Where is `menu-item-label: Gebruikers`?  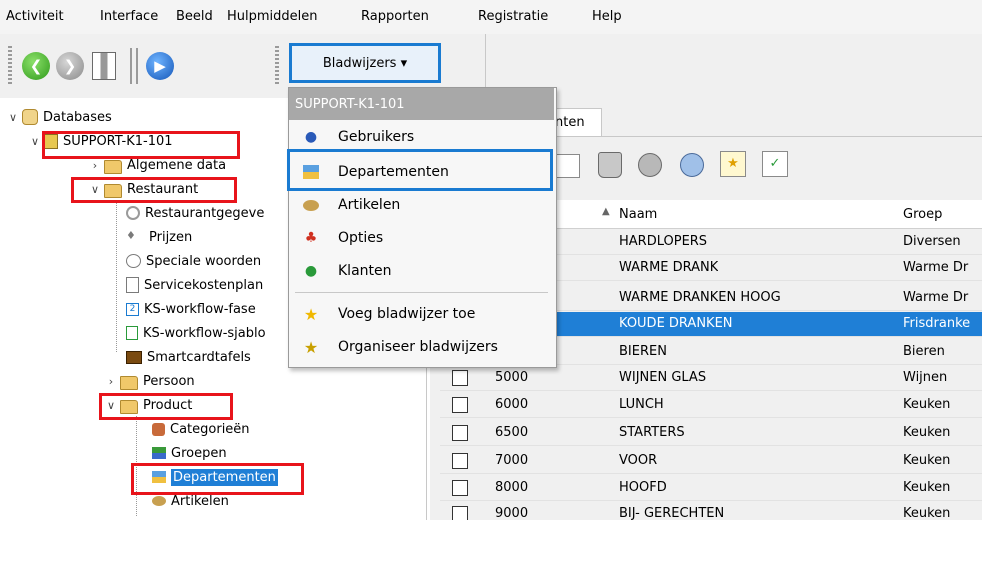
menu-item-label: Gebruikers is located at coordinates (376, 137).